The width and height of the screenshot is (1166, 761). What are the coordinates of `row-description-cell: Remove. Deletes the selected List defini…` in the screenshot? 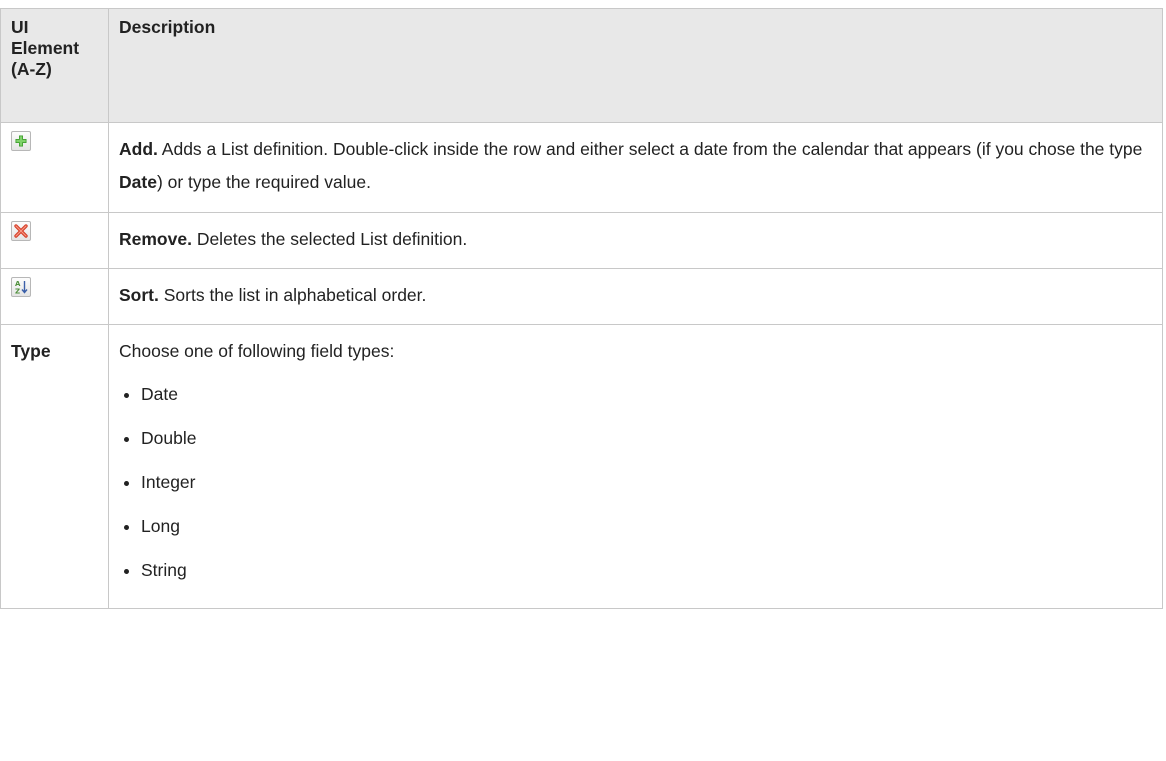 It's located at (635, 240).